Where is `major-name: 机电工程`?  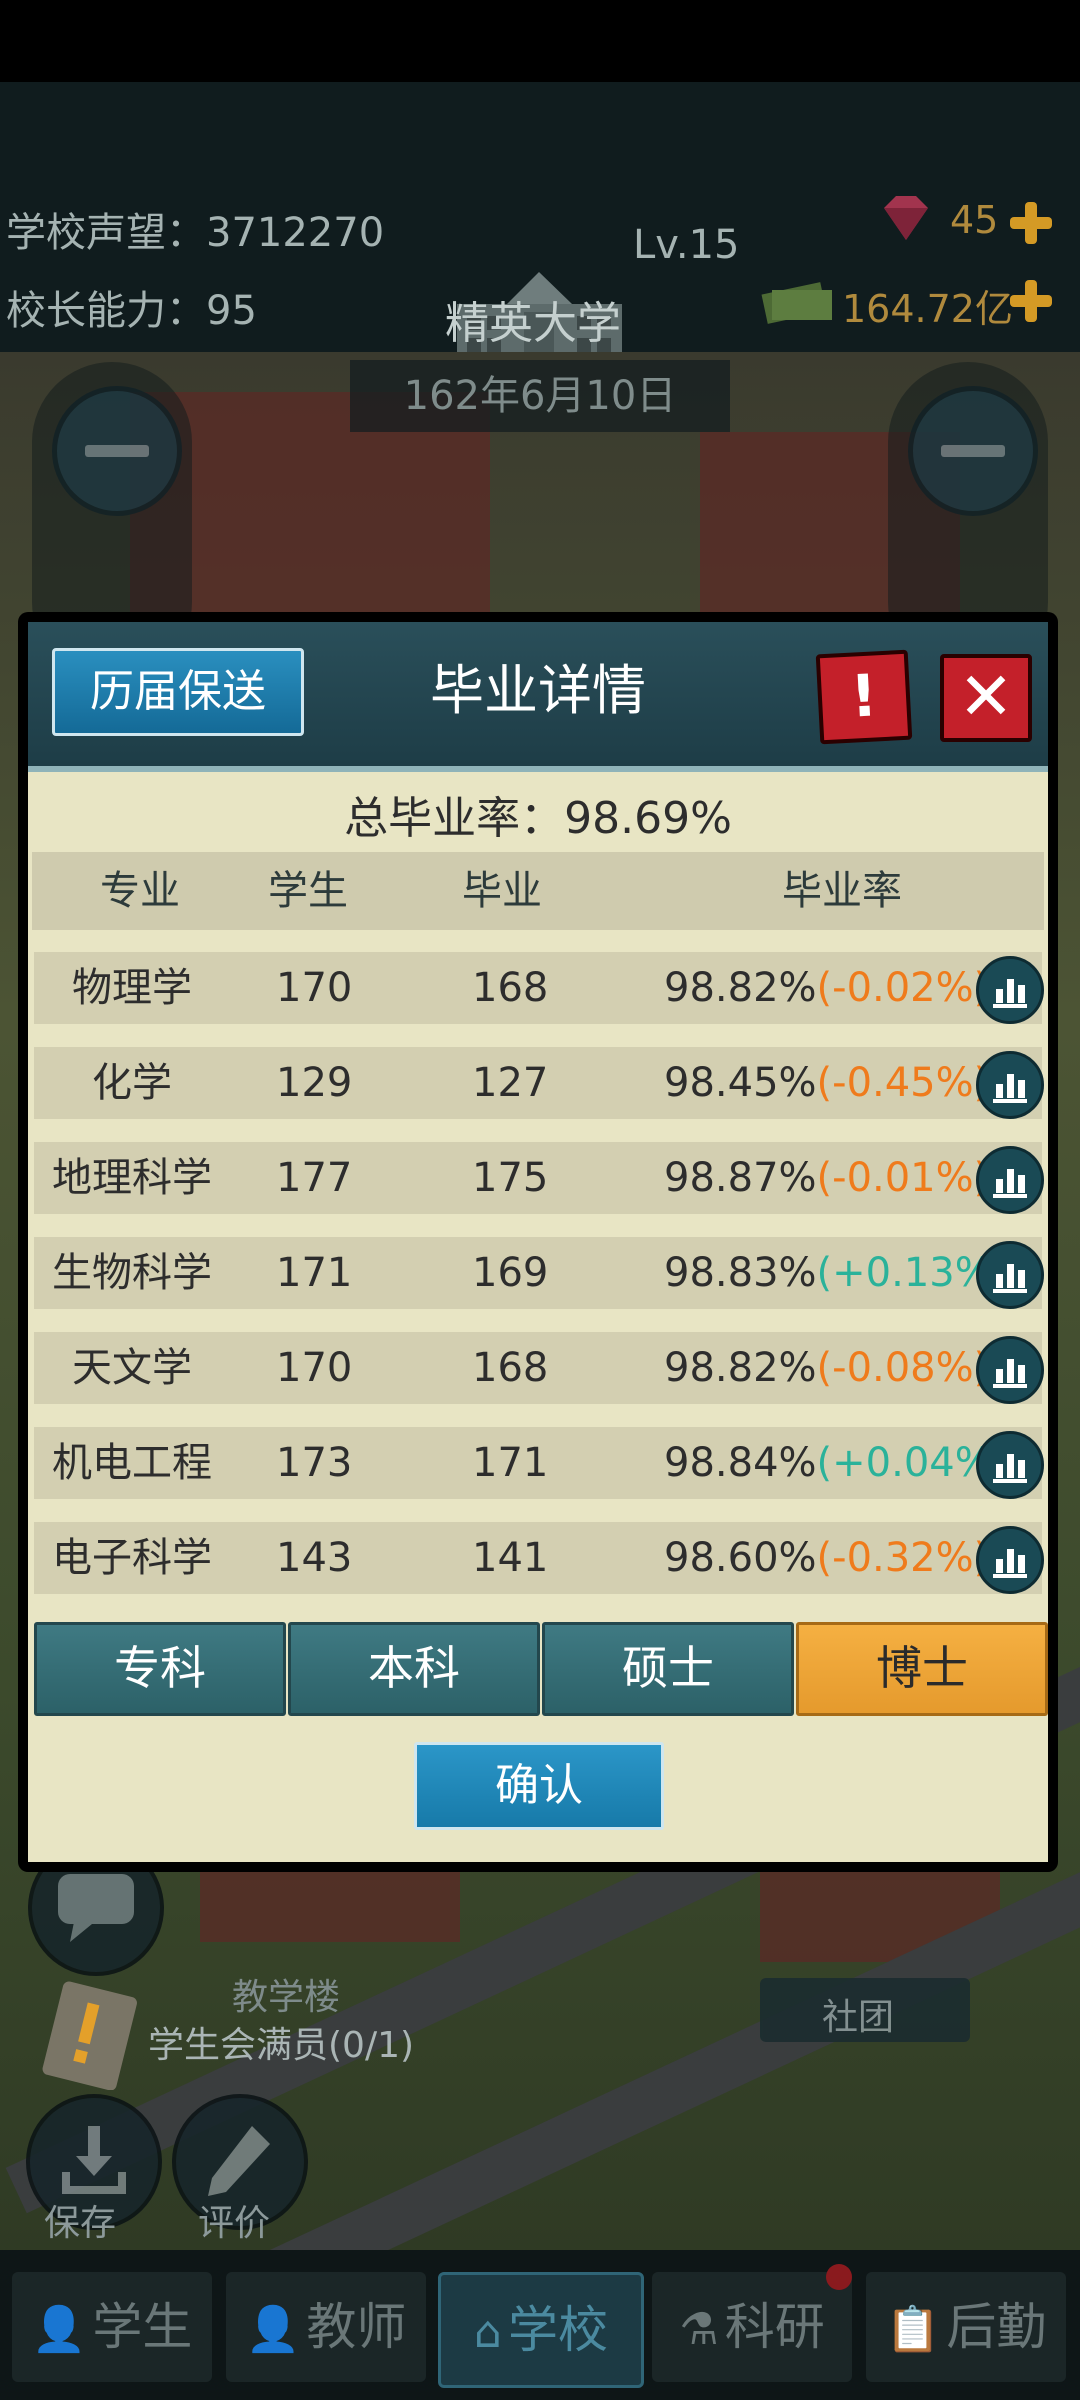 major-name: 机电工程 is located at coordinates (132, 1463).